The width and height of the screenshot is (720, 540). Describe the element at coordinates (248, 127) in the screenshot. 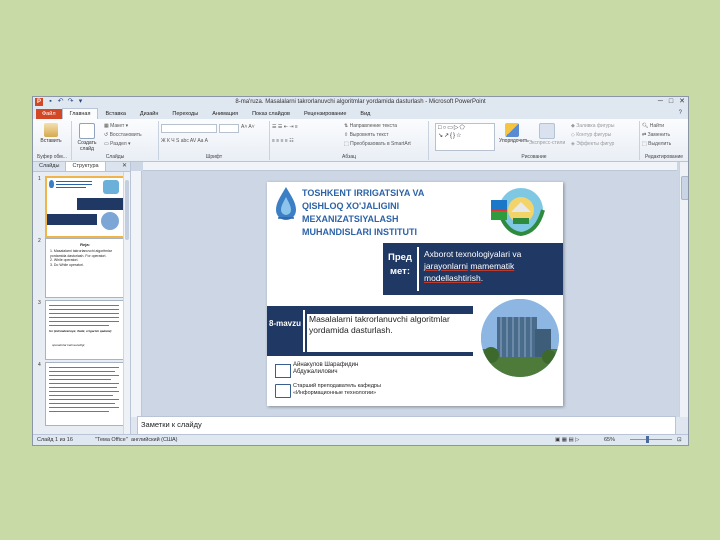

I see `grow-shrink-font: A˄ A˅` at that location.